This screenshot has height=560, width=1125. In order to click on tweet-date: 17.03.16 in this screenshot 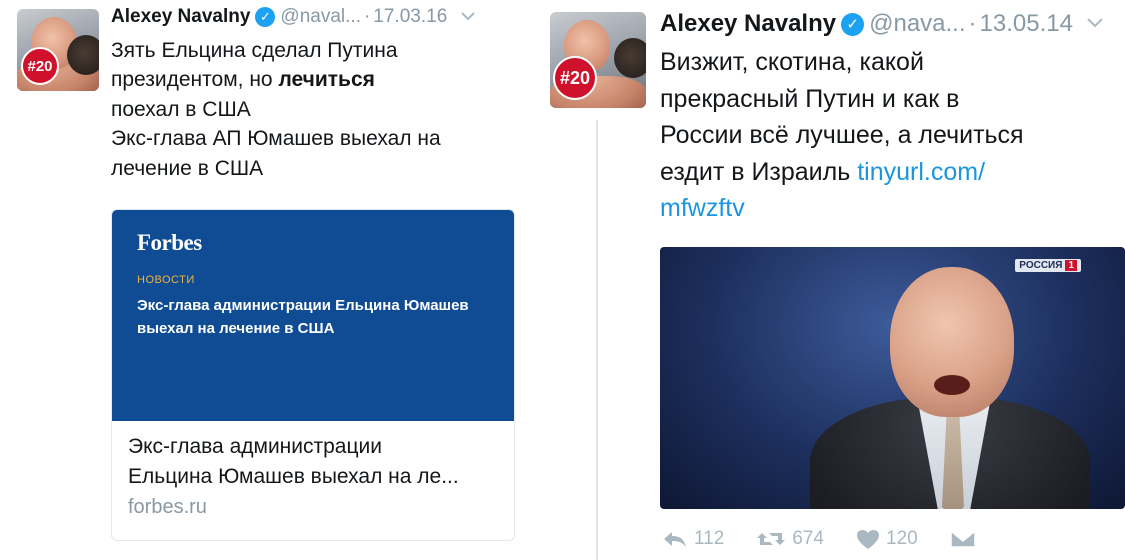, I will do `click(410, 17)`.